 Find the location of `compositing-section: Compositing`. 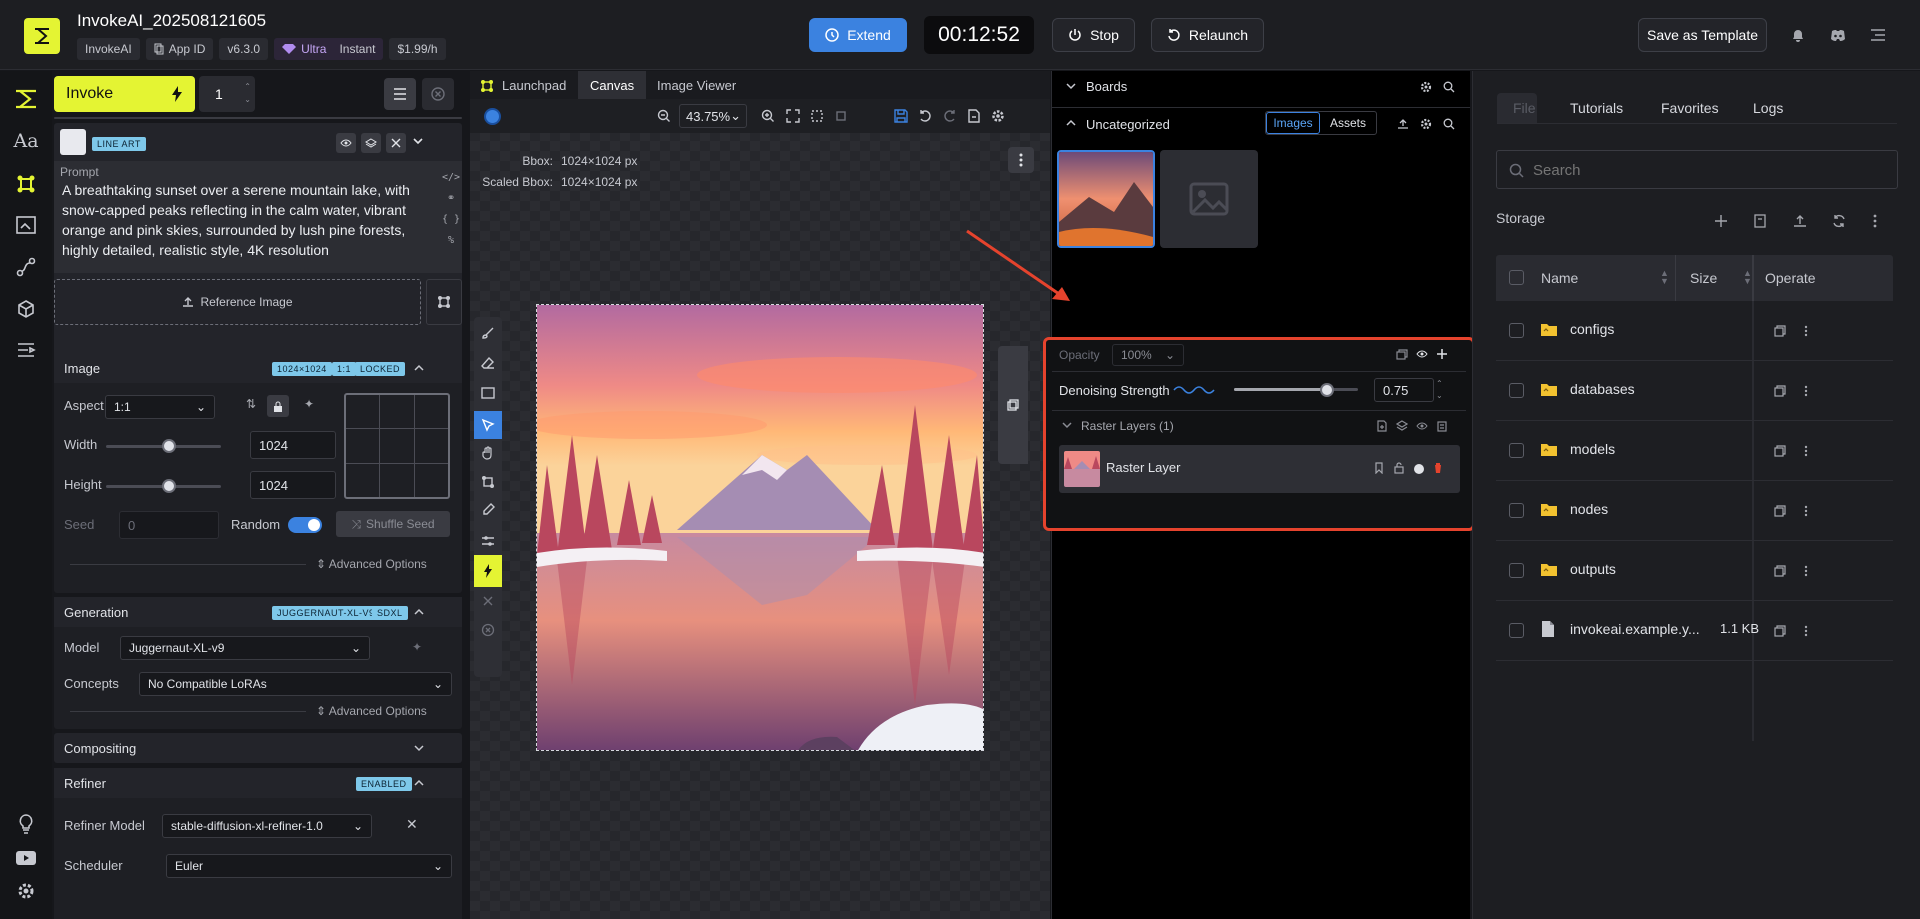

compositing-section: Compositing is located at coordinates (258, 748).